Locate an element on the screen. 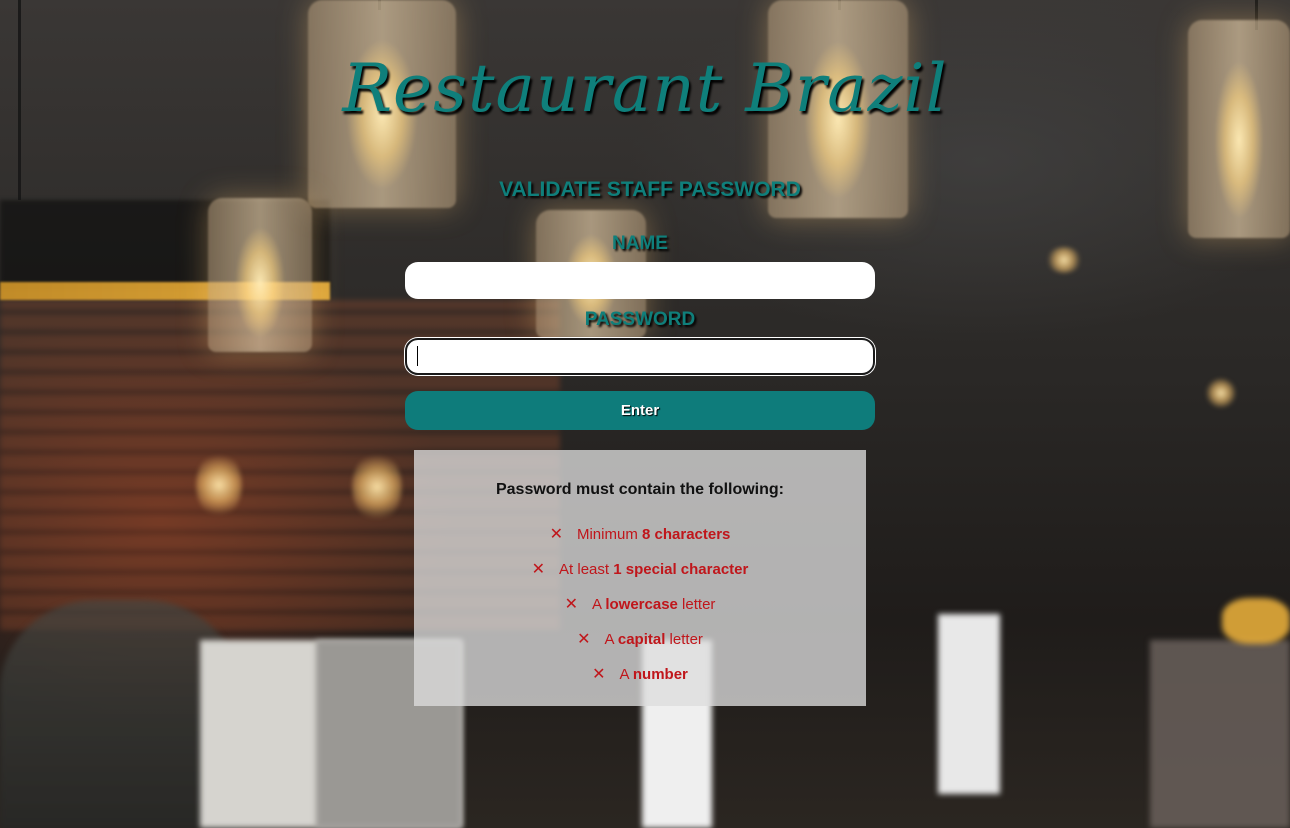 This screenshot has width=1290, height=828. requirements-title: Password must contain the following: is located at coordinates (639, 489).